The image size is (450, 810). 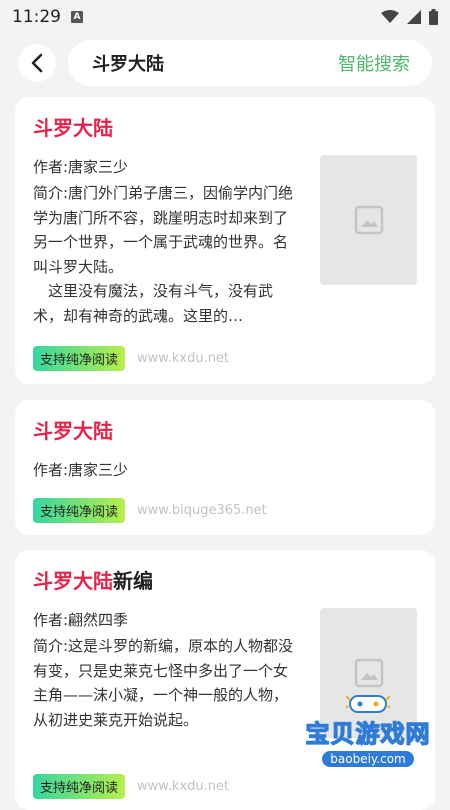 I want to click on smart-search-button: 智能搜索, so click(x=374, y=63).